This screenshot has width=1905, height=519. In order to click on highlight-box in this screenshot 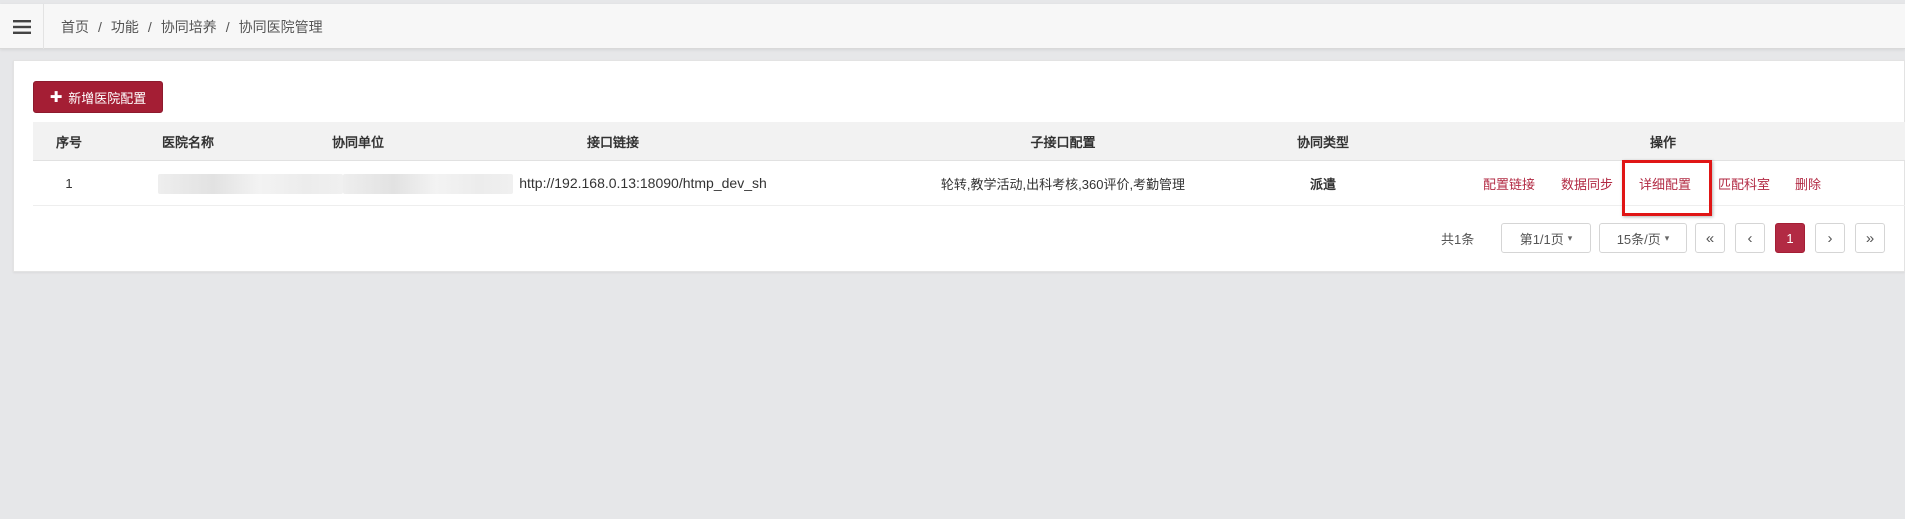, I will do `click(1667, 188)`.